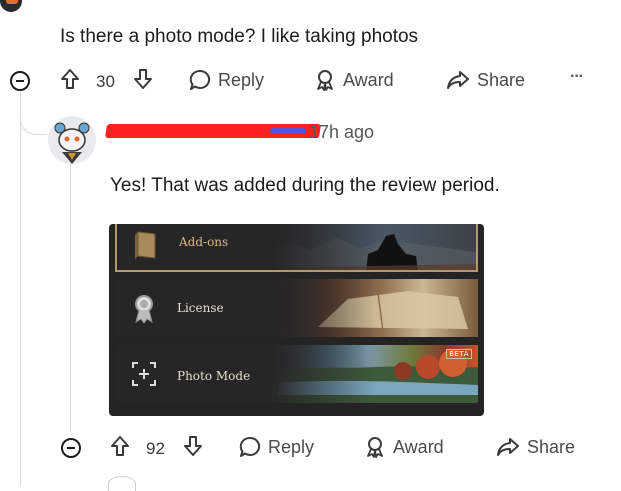 Image resolution: width=621 pixels, height=491 pixels. I want to click on more-options-button: ···, so click(577, 77).